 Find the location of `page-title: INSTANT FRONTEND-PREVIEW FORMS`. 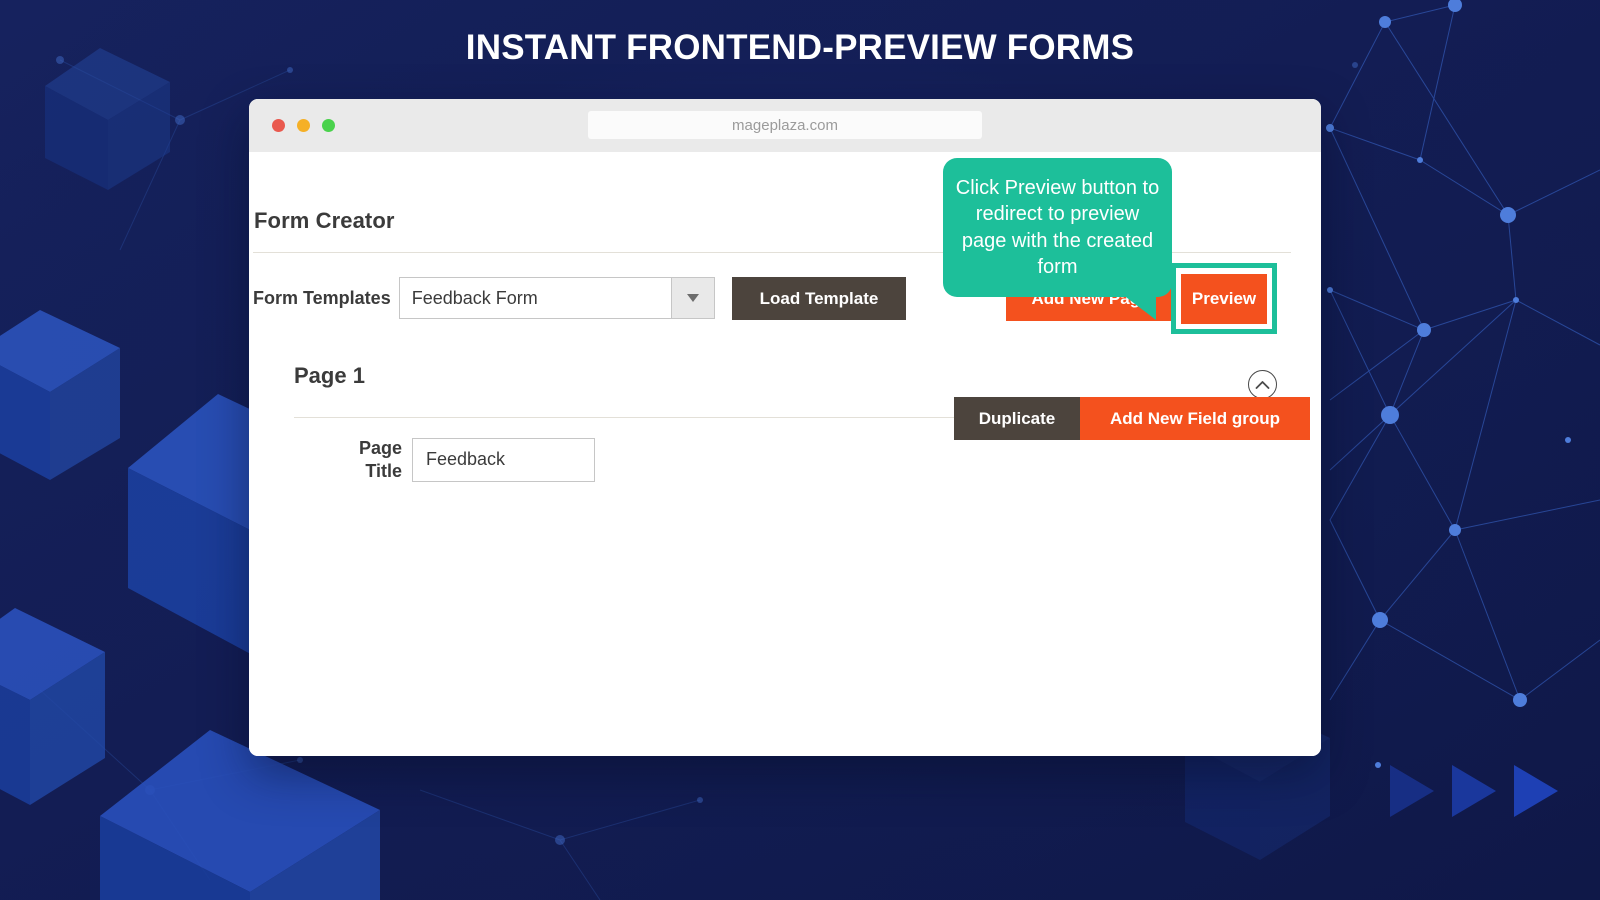

page-title: INSTANT FRONTEND-PREVIEW FORMS is located at coordinates (800, 47).